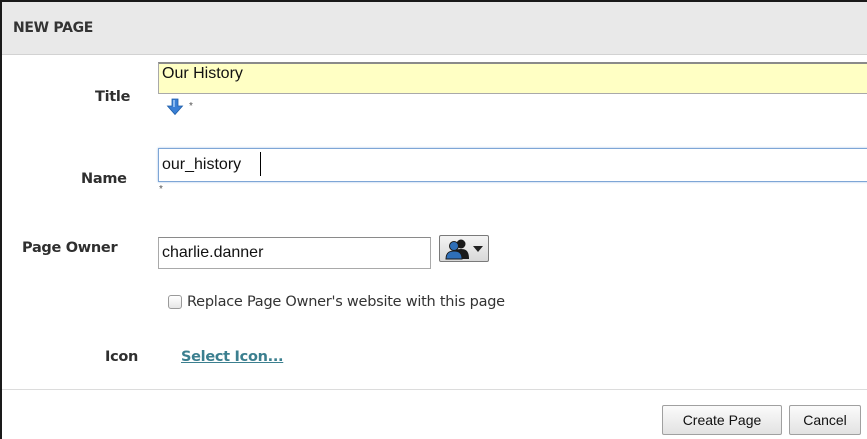 The image size is (867, 439). I want to click on name-required-mark: *, so click(161, 189).